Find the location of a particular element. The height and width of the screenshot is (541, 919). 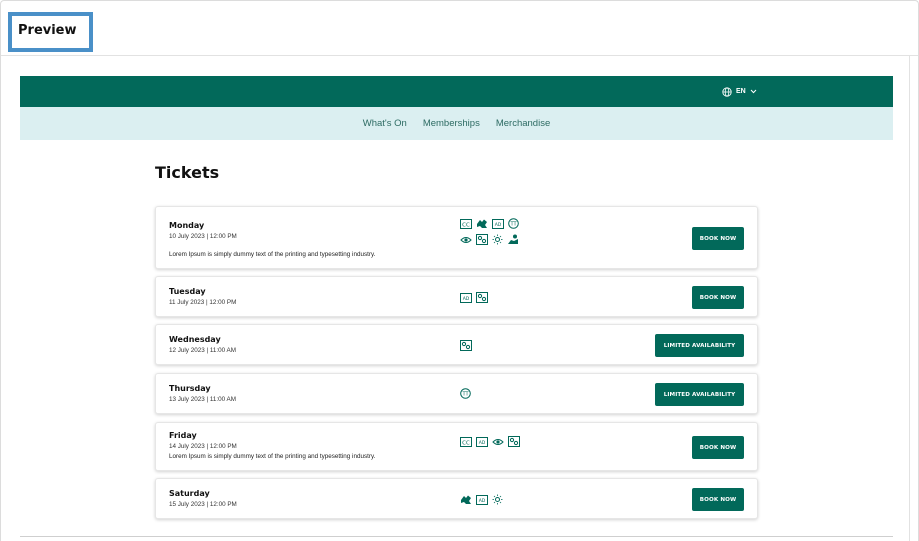

ticket-datetime: 10 July 2023 | 12:00 PM is located at coordinates (203, 236).